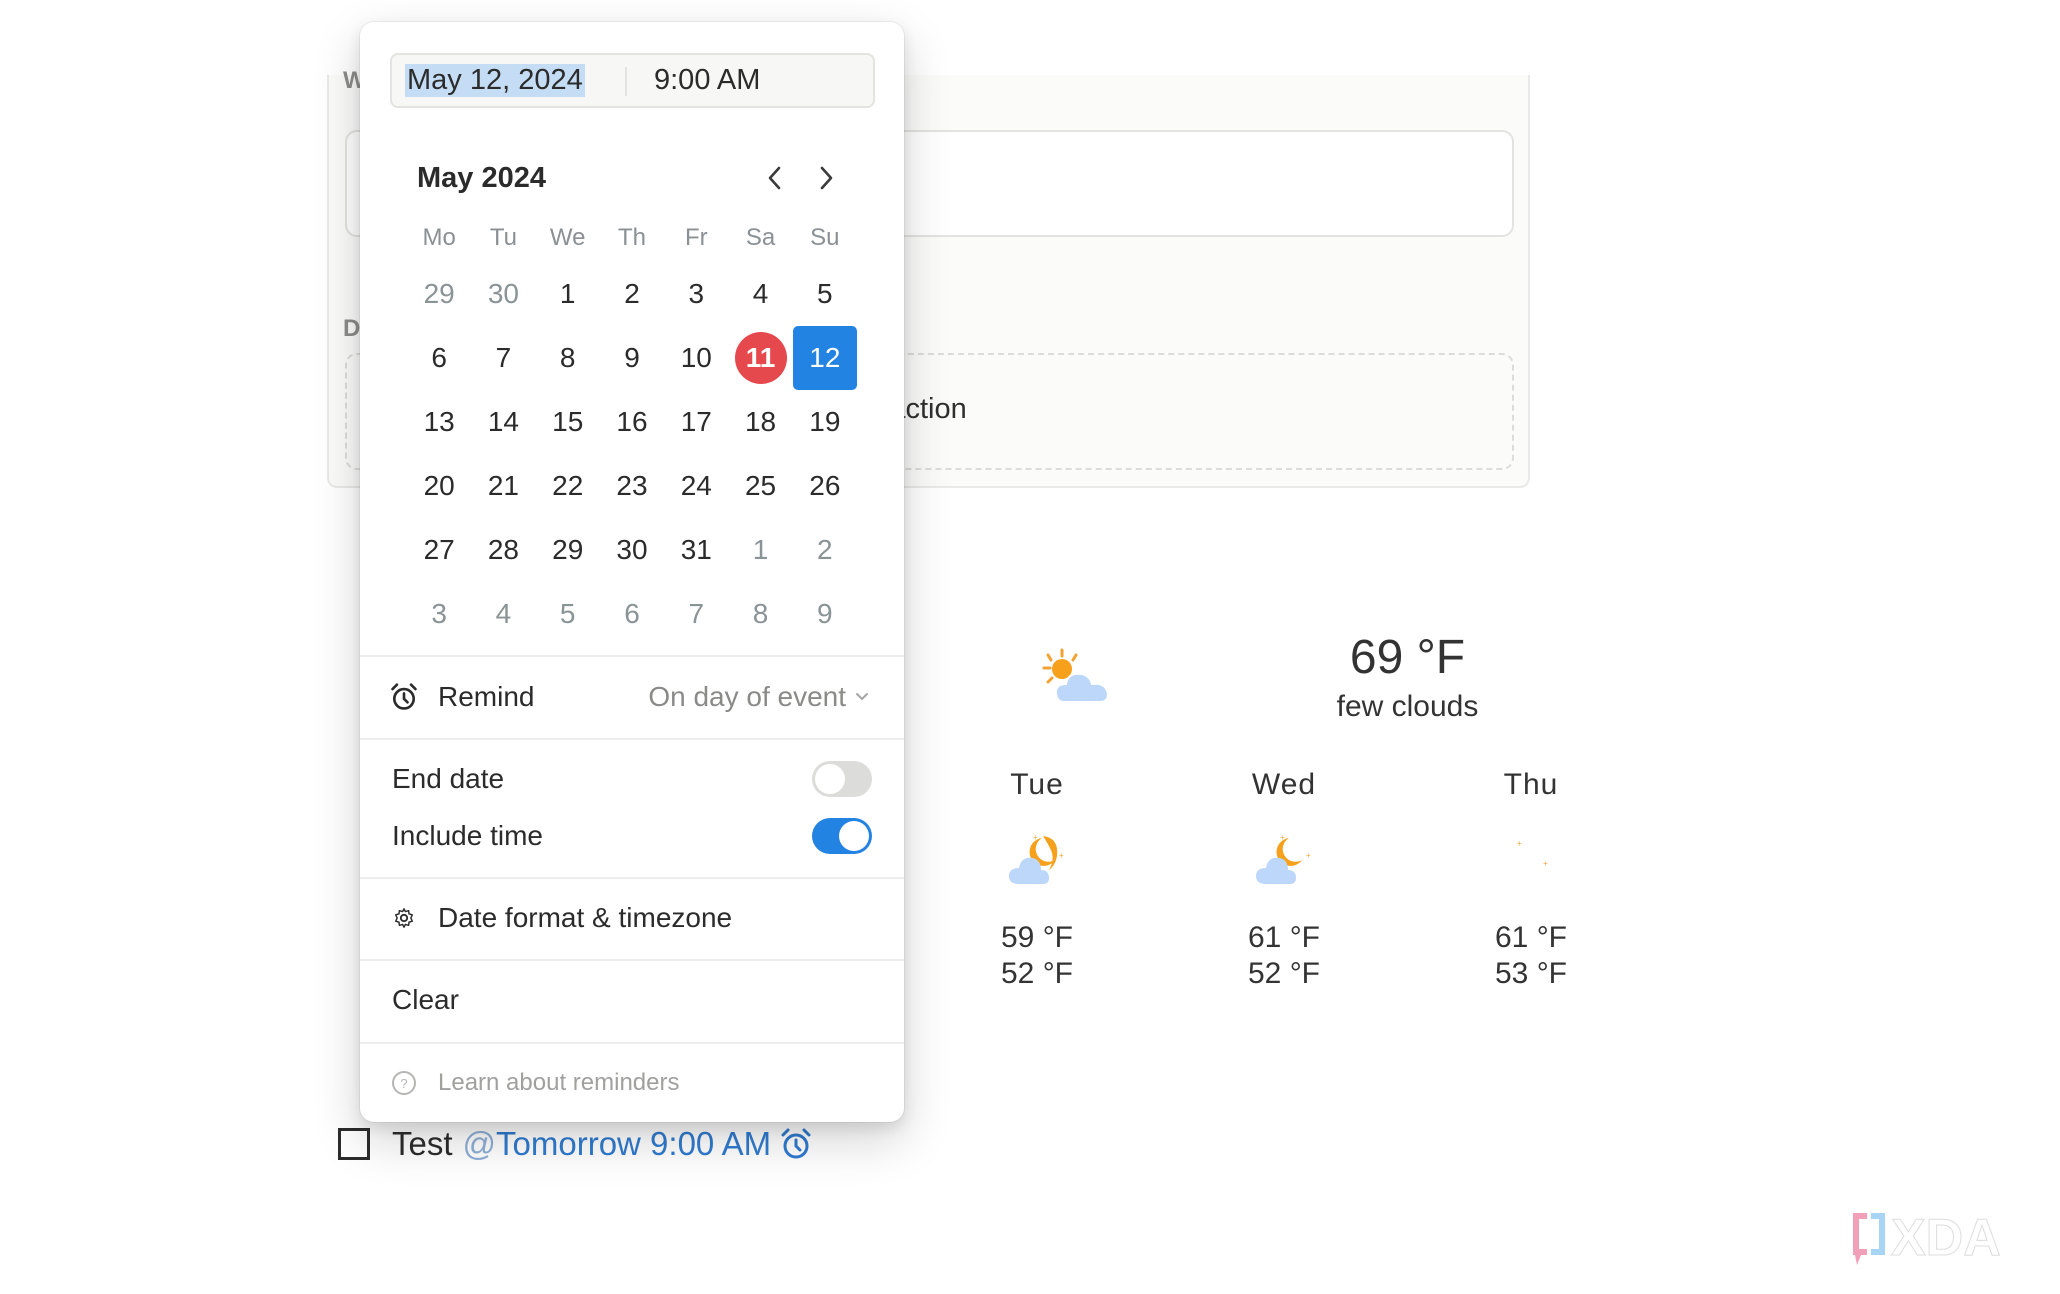 This screenshot has height=1294, width=2060. What do you see at coordinates (568, 422) in the screenshot?
I see `calendar-day: 15` at bounding box center [568, 422].